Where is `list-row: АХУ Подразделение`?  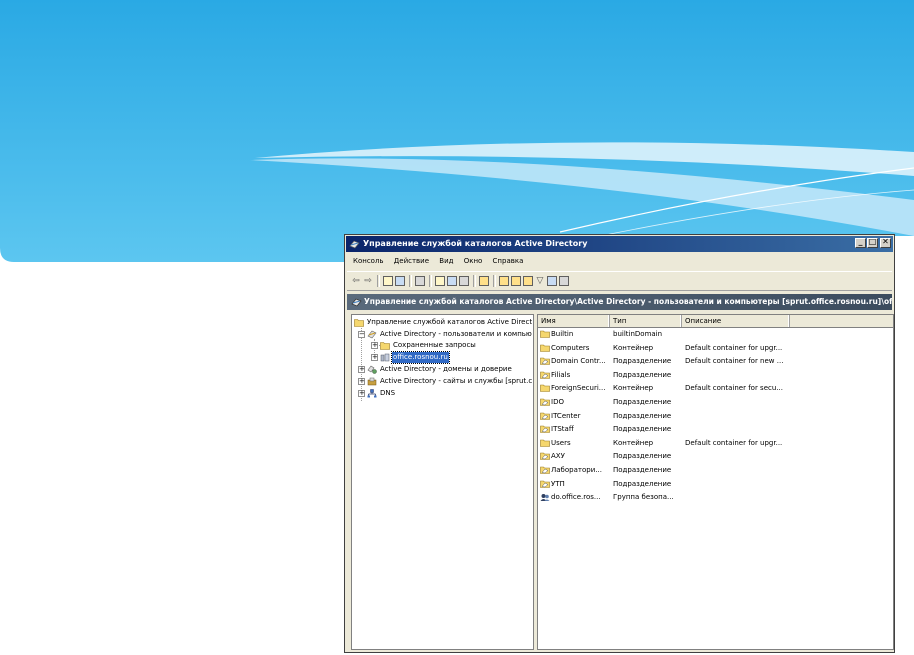 list-row: АХУ Подразделение is located at coordinates (715, 456).